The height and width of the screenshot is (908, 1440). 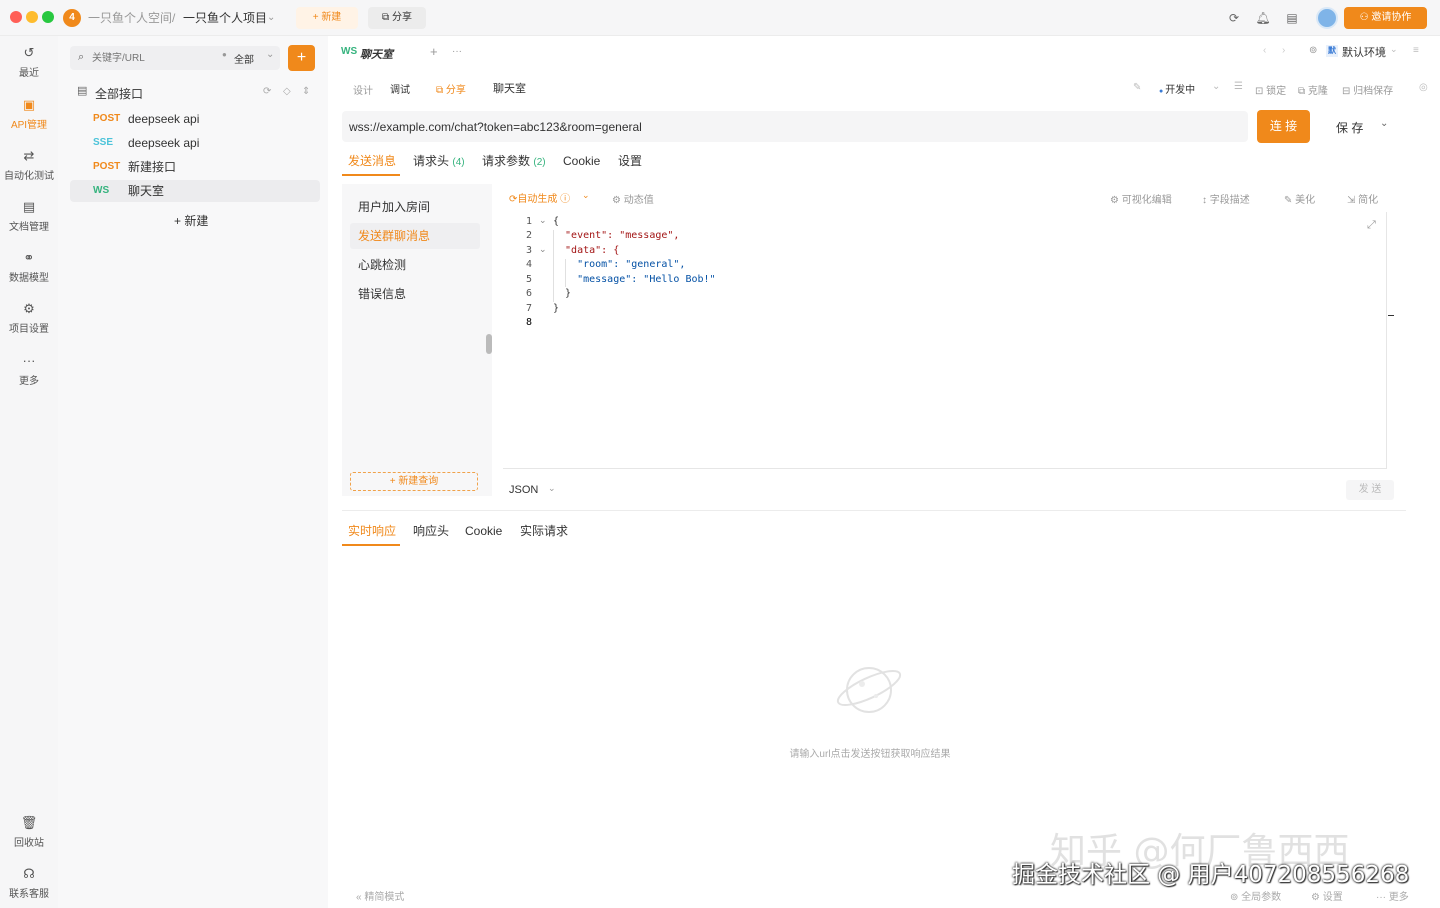 I want to click on tab-debug: 调试, so click(x=400, y=88).